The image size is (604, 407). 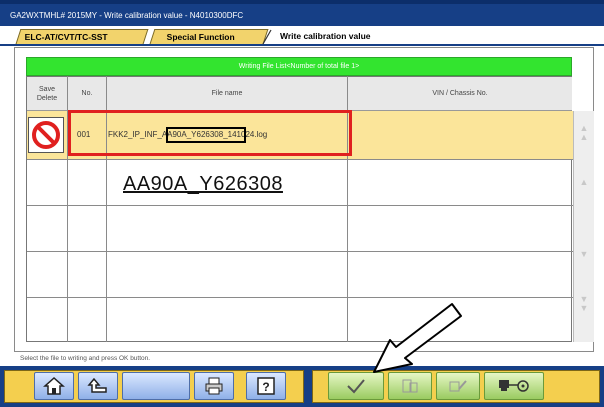 What do you see at coordinates (66, 37) in the screenshot?
I see `tab-elc-at-label: ELC-AT/CVT/TC-SST` at bounding box center [66, 37].